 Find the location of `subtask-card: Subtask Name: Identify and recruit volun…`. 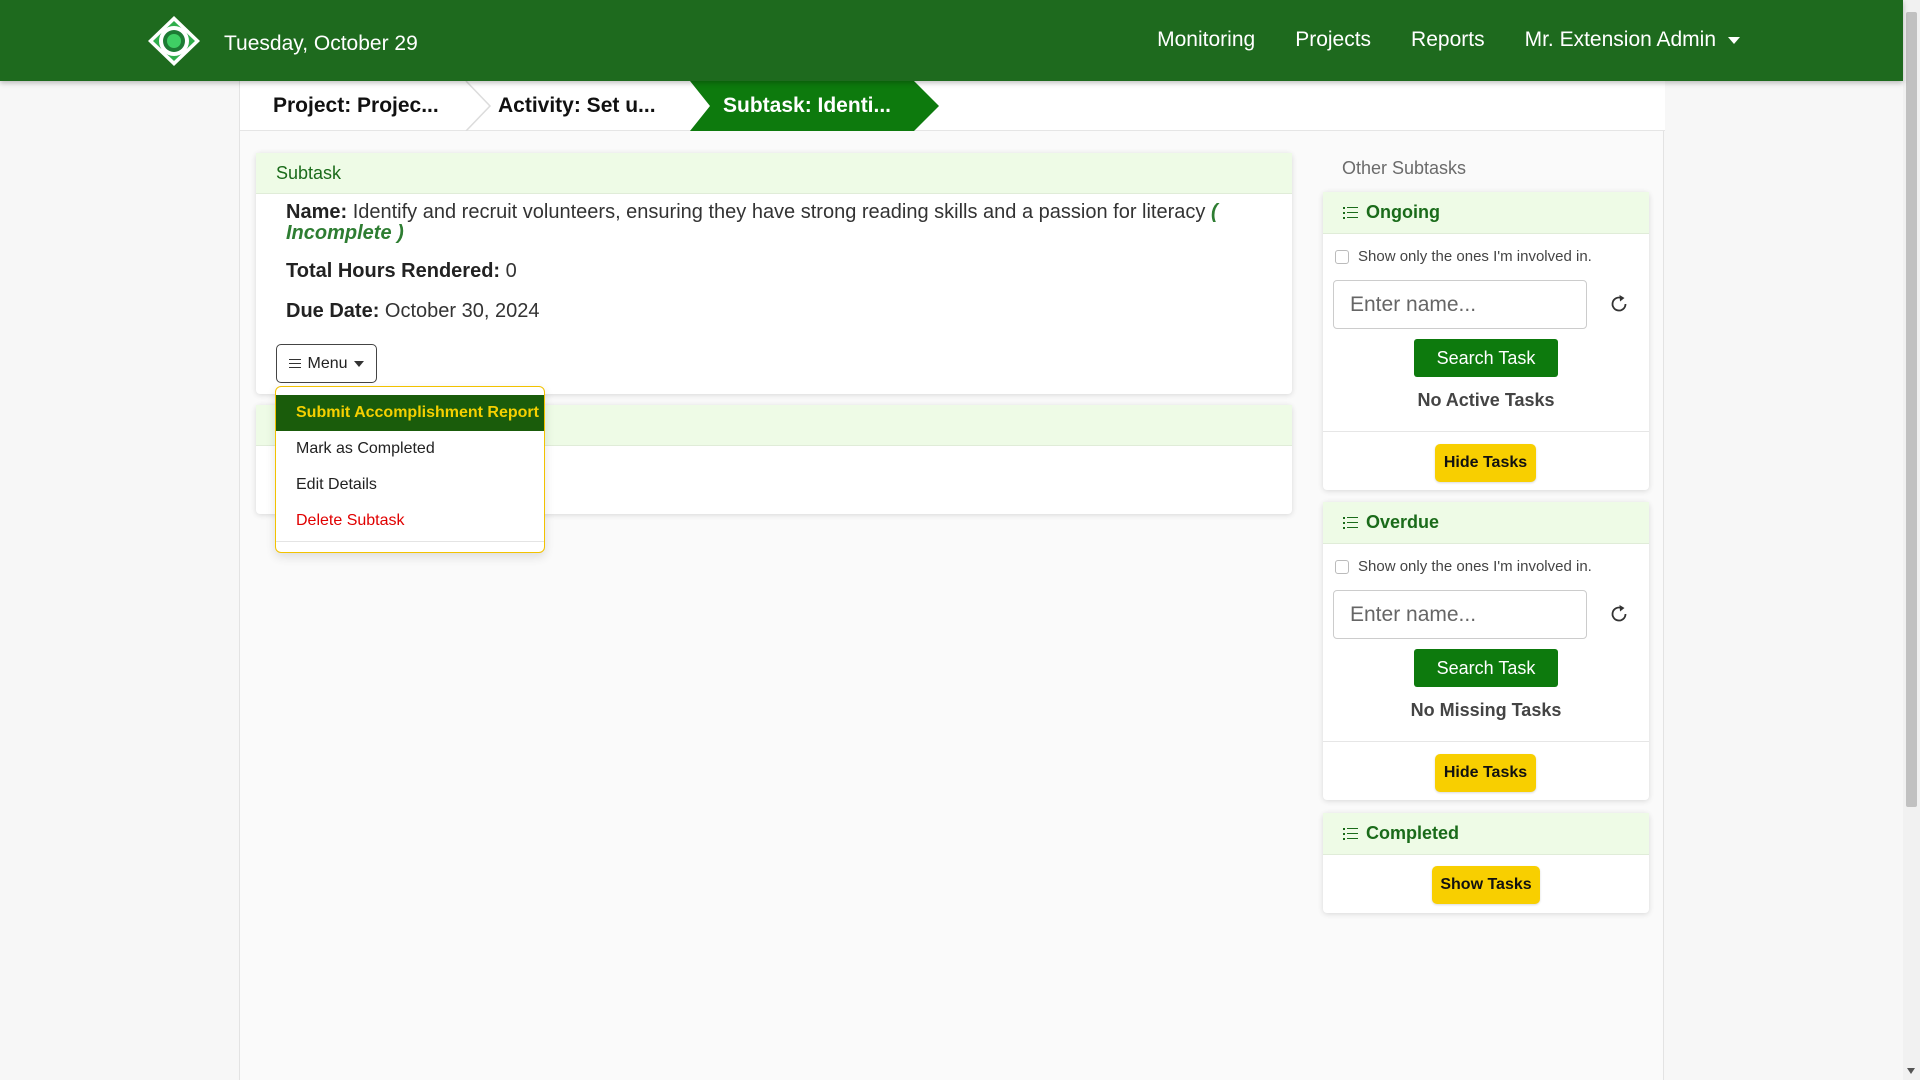

subtask-card: Subtask Name: Identify and recruit volun… is located at coordinates (774, 273).